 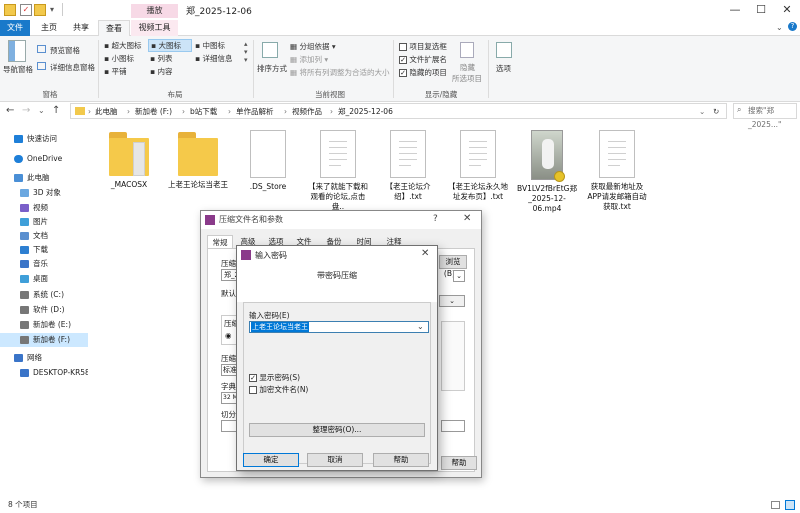 I want to click on file-item: 上老王论坛当老王, so click(x=198, y=160).